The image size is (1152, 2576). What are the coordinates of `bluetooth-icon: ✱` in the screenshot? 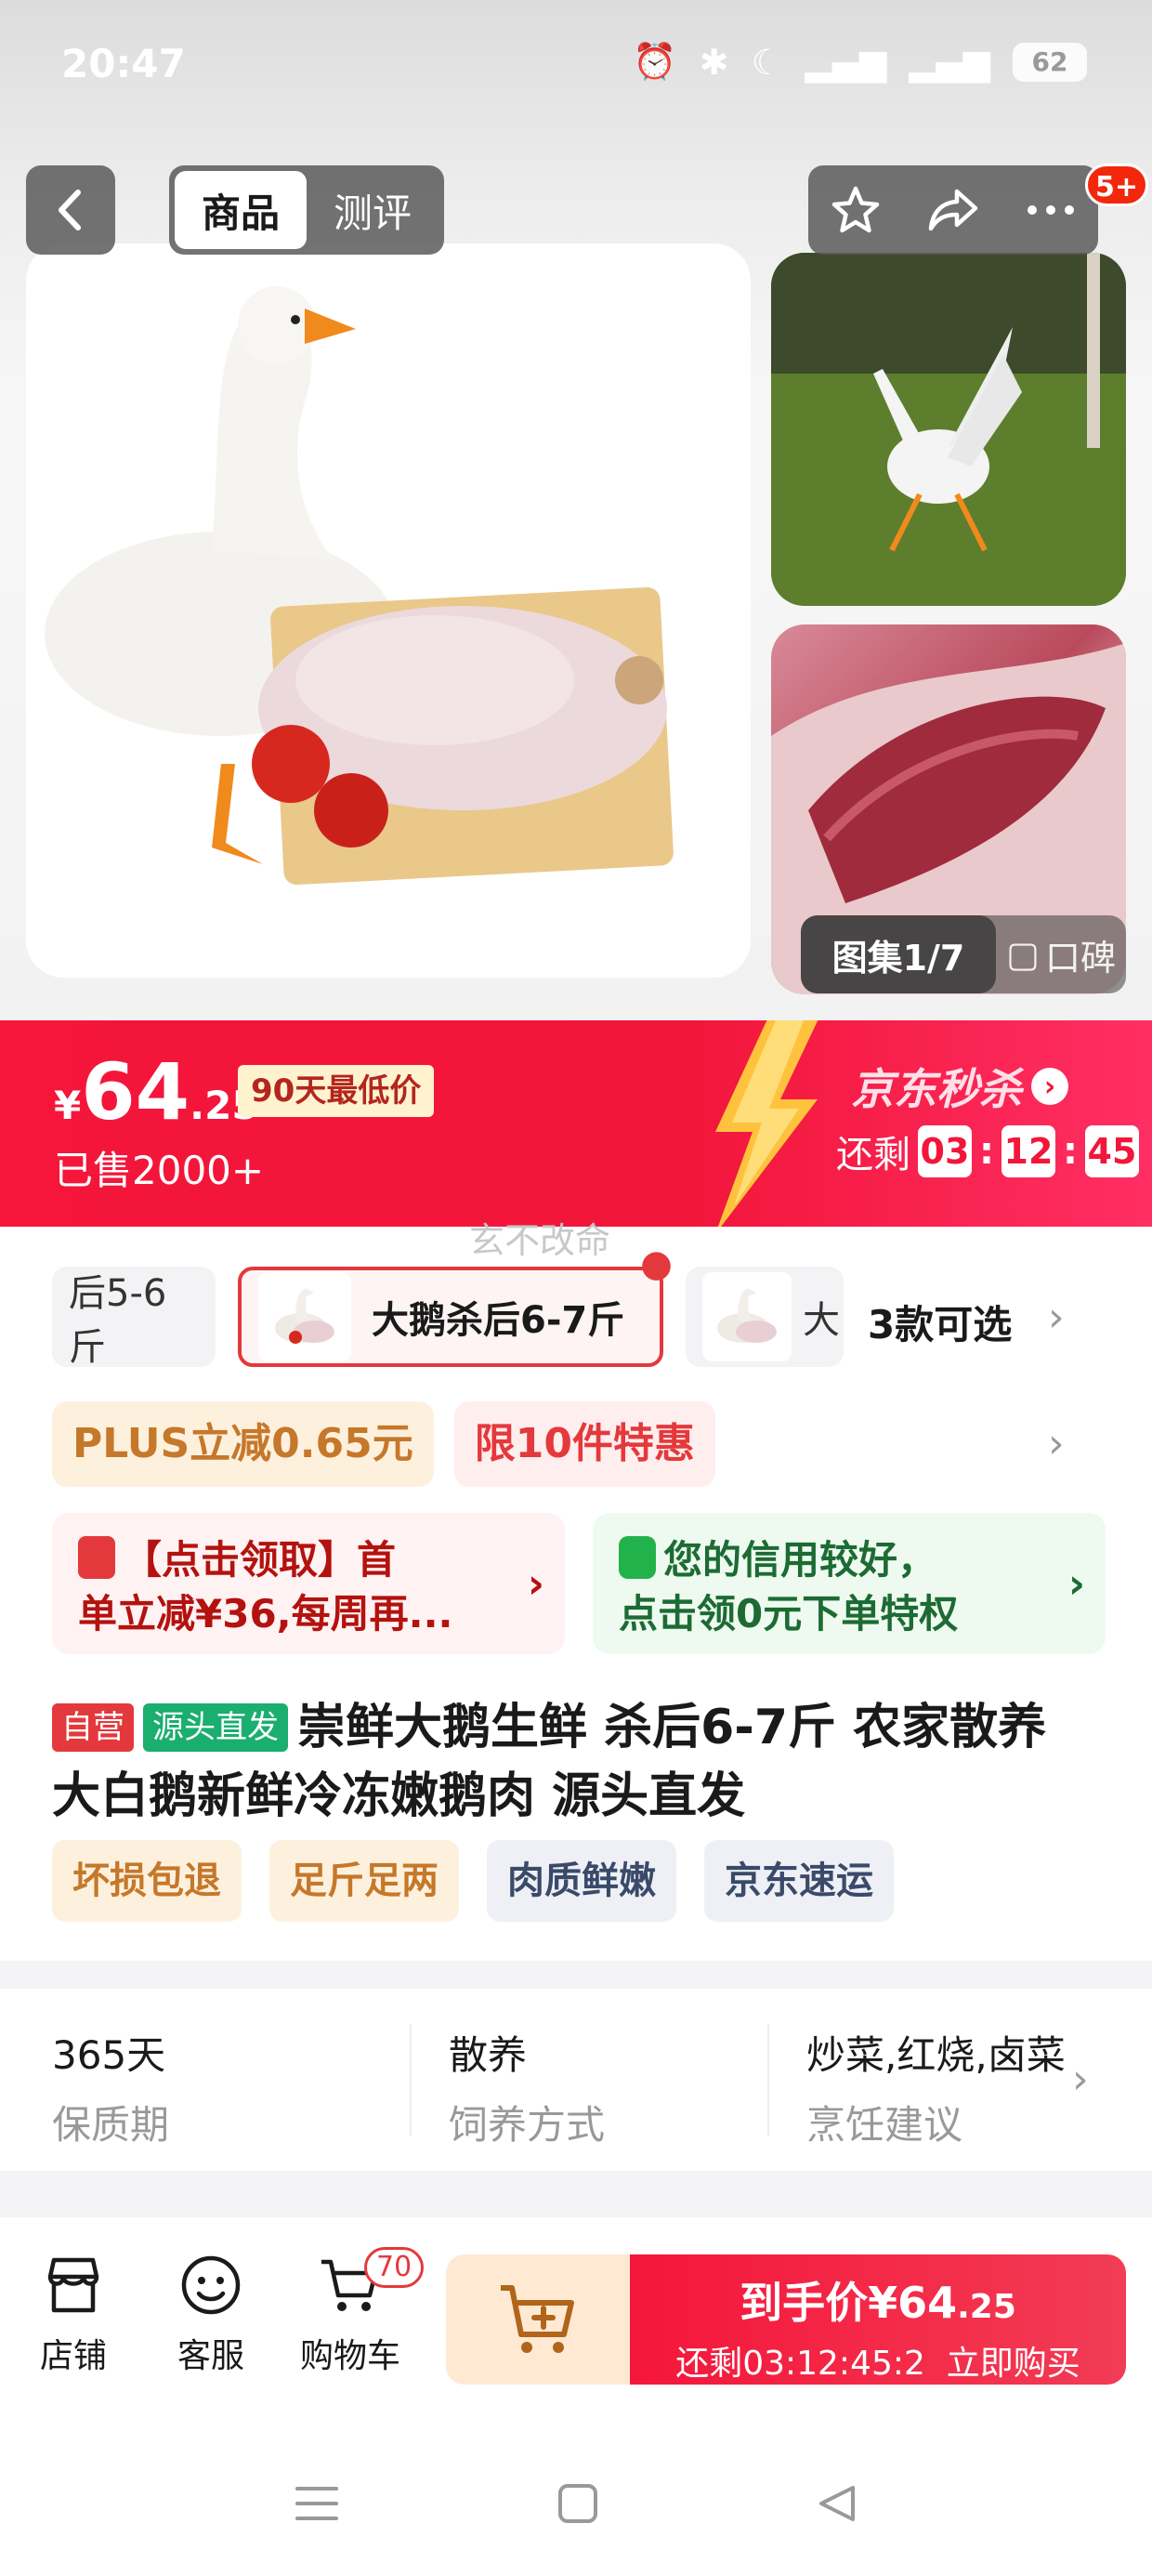 It's located at (714, 62).